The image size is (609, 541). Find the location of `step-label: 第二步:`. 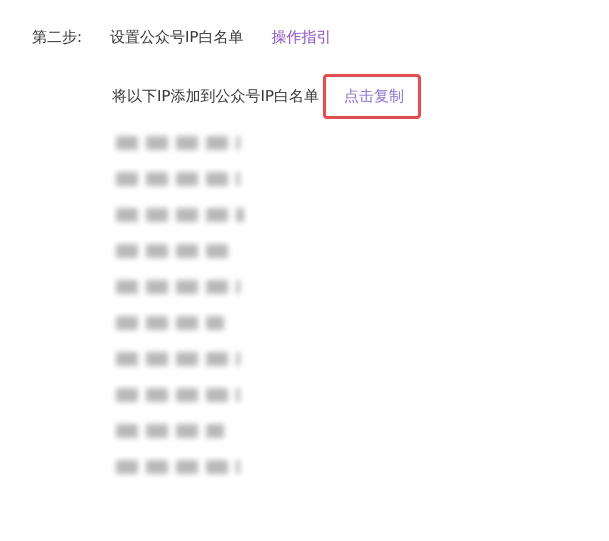

step-label: 第二步: is located at coordinates (58, 37).